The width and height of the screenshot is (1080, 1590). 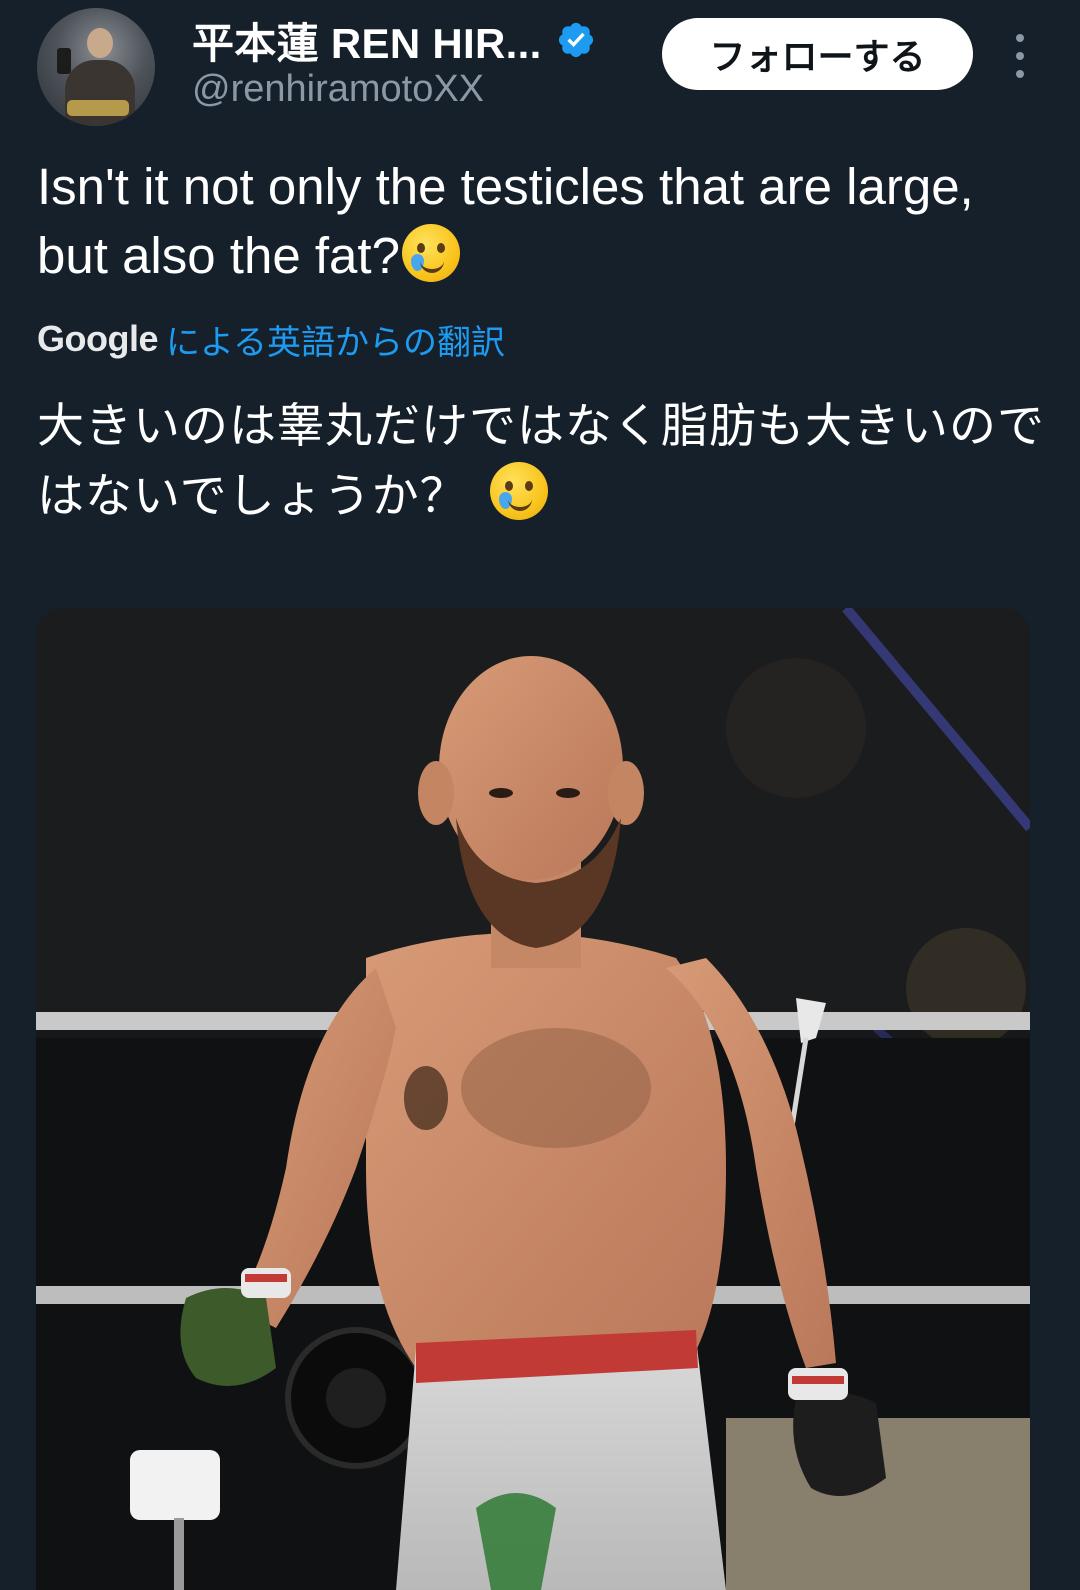 I want to click on translation-attribution: Google による英語からの翻訳, so click(x=271, y=339).